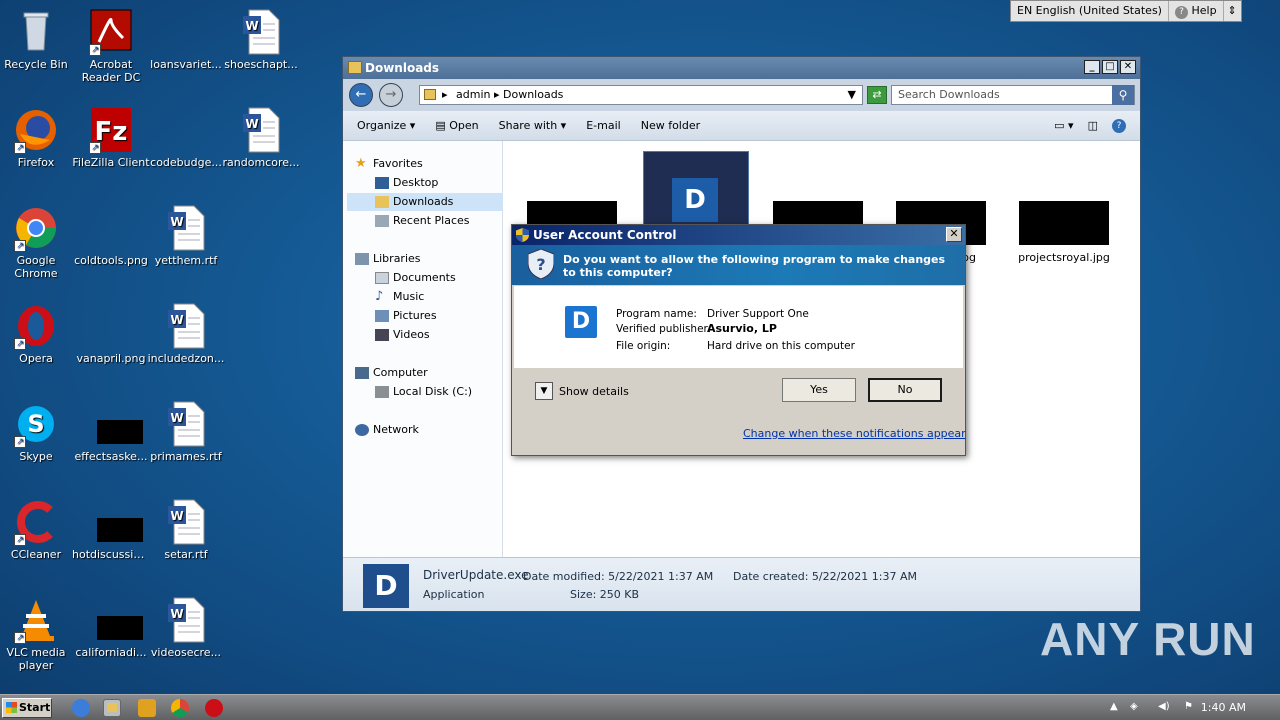 The image size is (1280, 720). What do you see at coordinates (36, 522) in the screenshot?
I see `ccleaner-icon: ↗` at bounding box center [36, 522].